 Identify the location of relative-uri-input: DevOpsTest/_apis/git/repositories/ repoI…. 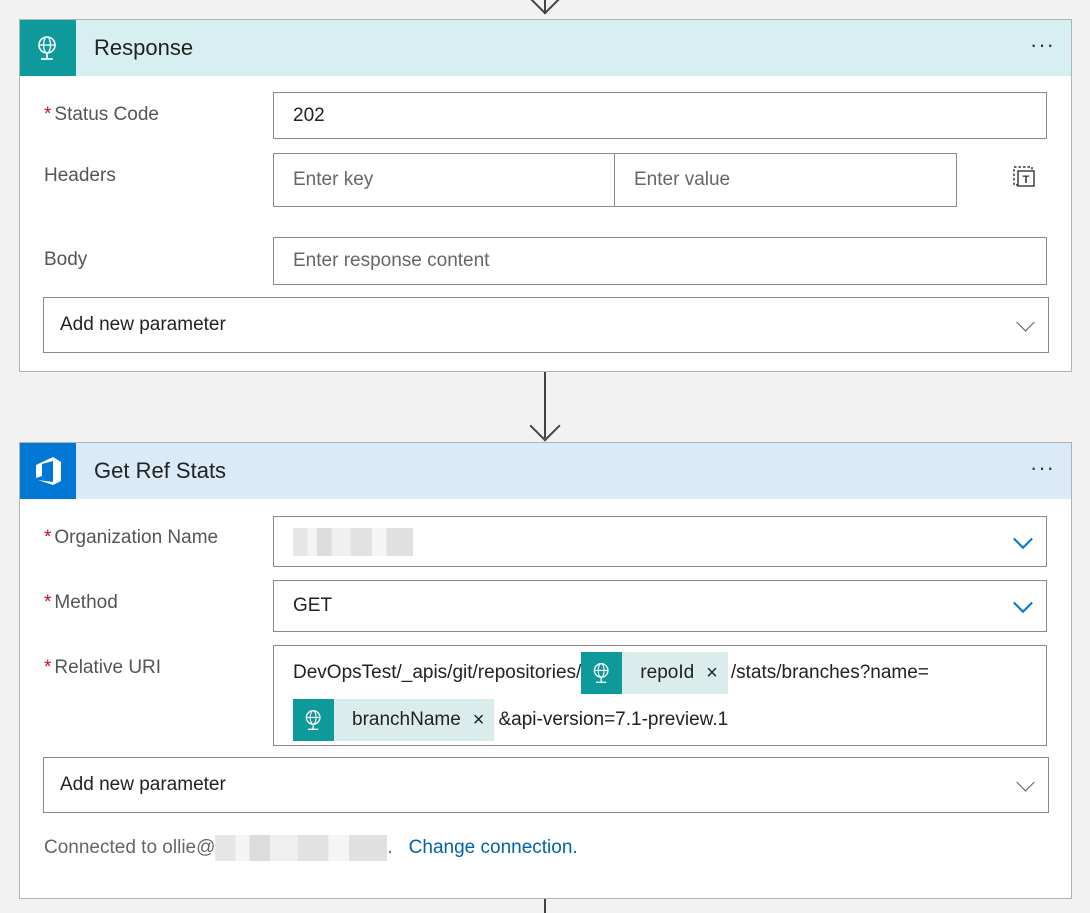
(660, 695).